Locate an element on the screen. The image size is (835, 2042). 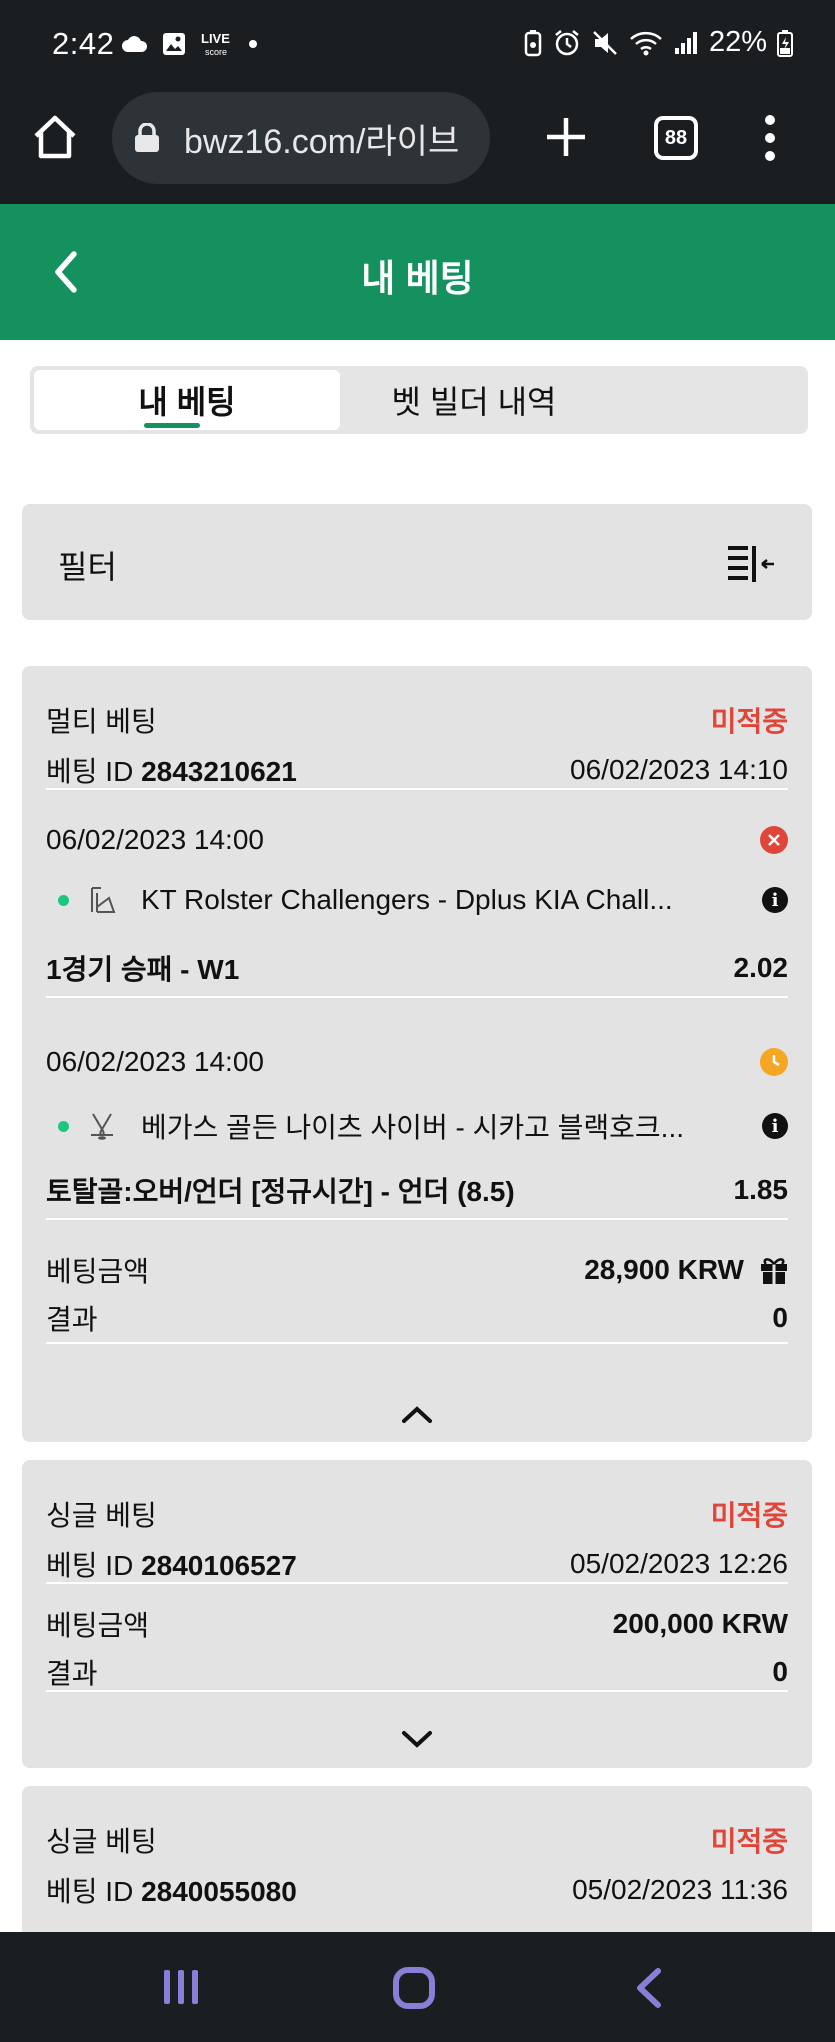
stake-amount: 28,900 KRW is located at coordinates (664, 1269).